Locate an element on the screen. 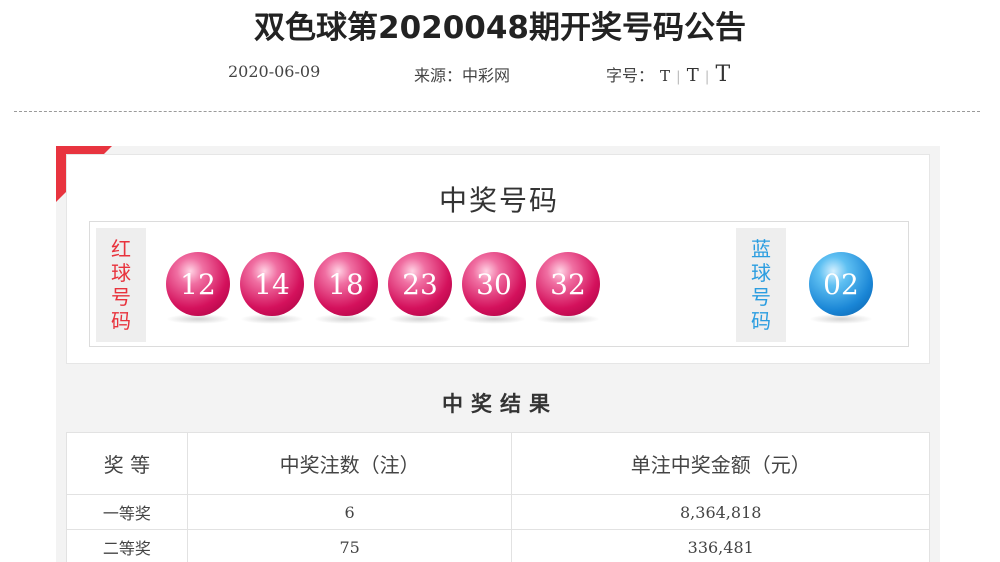 The image size is (1000, 562). red-ball: 18 is located at coordinates (346, 284).